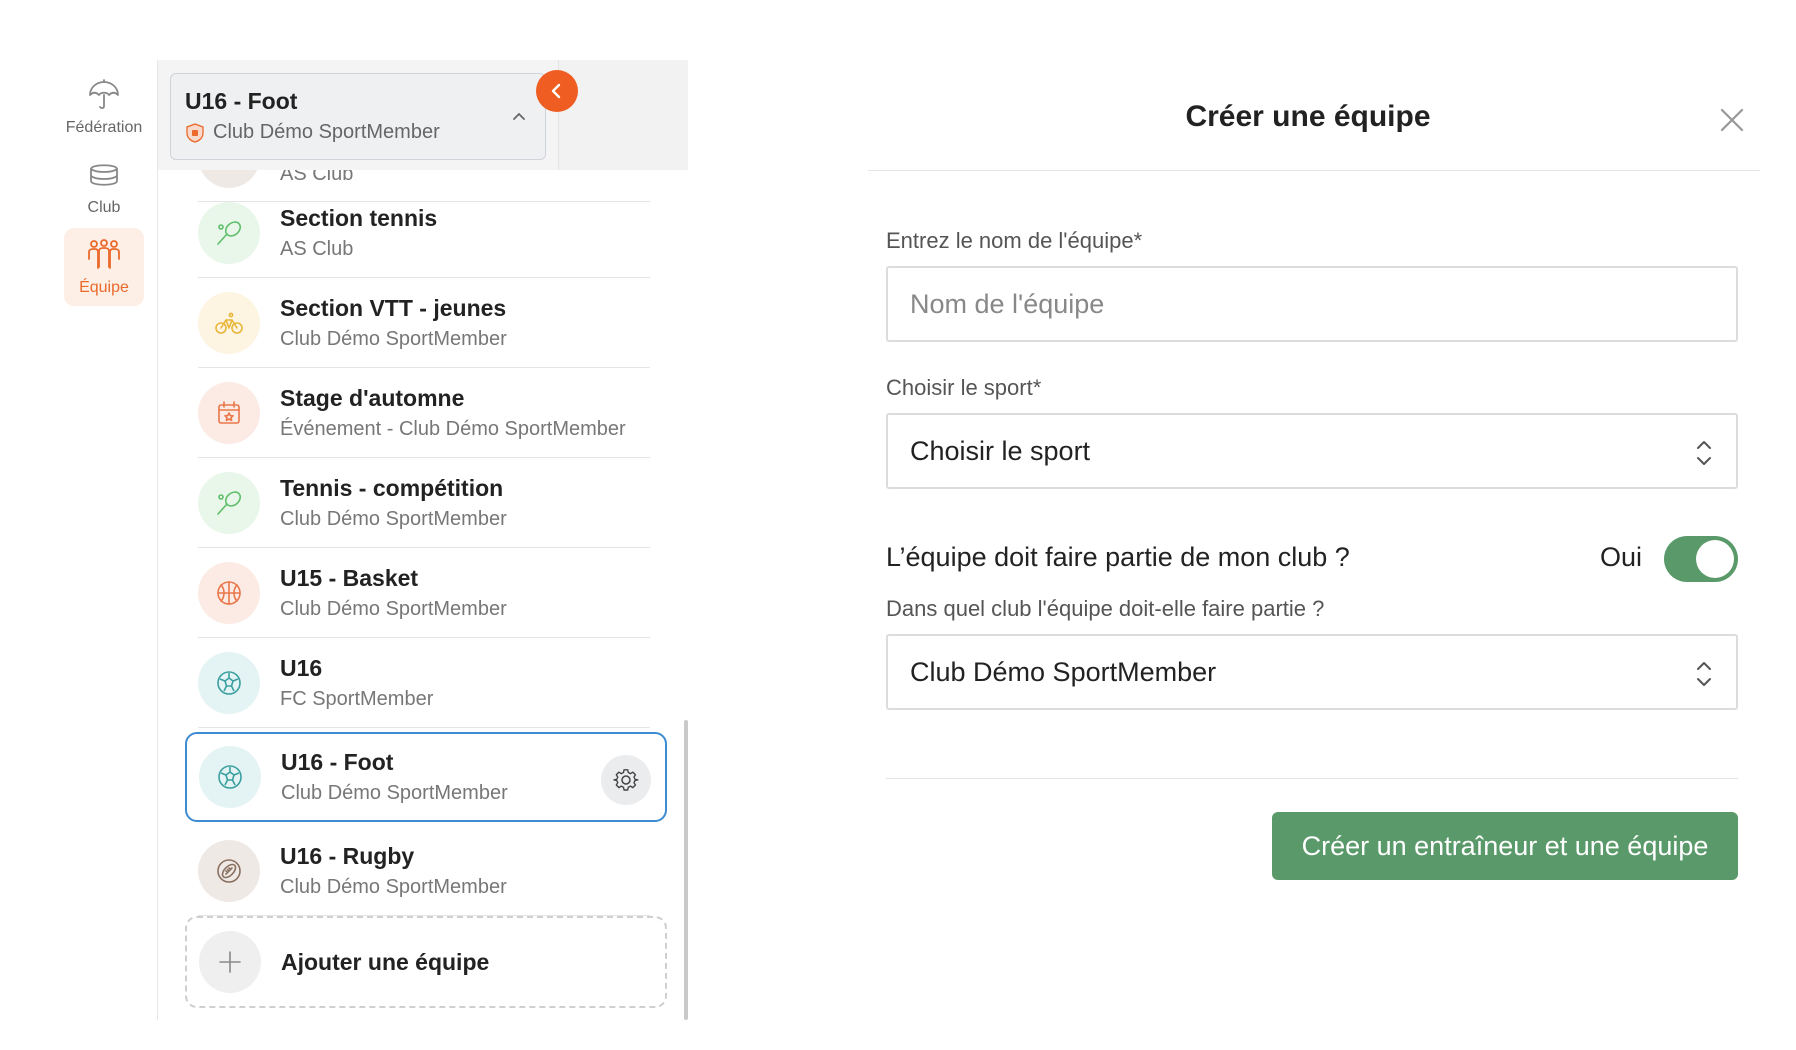  What do you see at coordinates (241, 101) in the screenshot?
I see `current-team-name: U16 - Foot` at bounding box center [241, 101].